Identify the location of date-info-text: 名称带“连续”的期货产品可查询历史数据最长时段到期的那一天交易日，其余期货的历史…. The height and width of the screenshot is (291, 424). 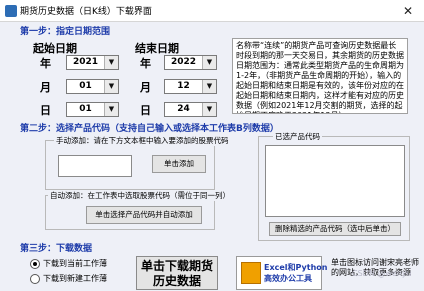
(320, 76).